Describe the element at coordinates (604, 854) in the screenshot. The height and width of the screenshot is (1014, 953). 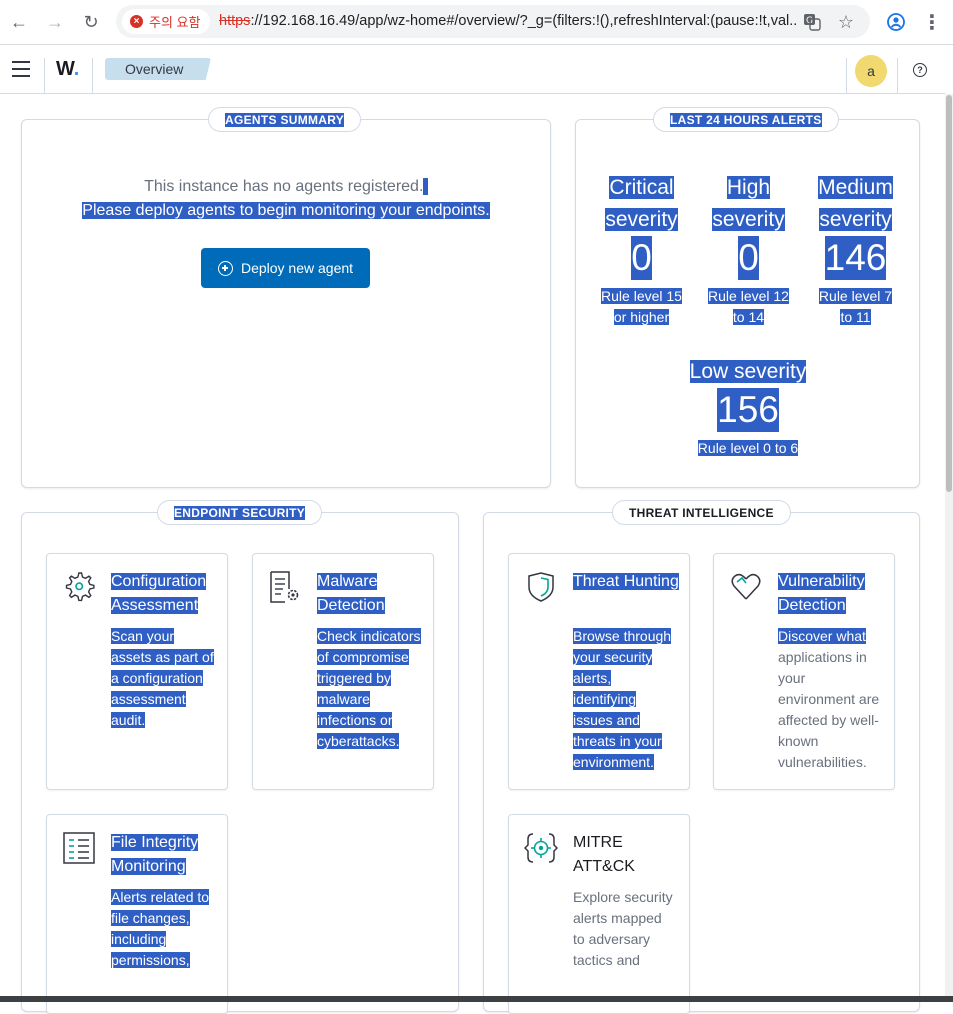
I see `card-title: MITRE ATT&CK` at that location.